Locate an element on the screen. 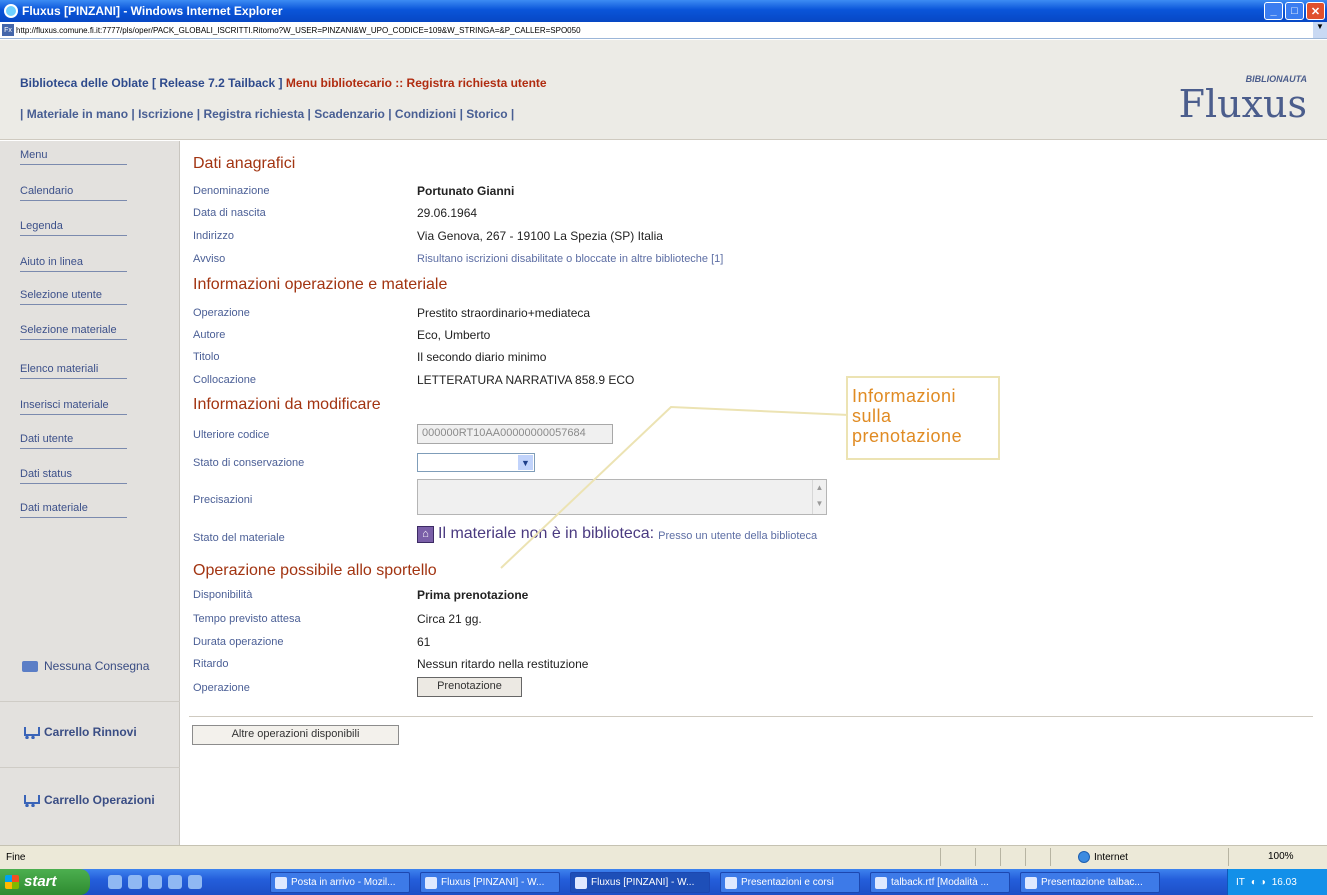  collocazione-value: LETTERATURA NARRATIVA 858.9 ECO is located at coordinates (526, 380).